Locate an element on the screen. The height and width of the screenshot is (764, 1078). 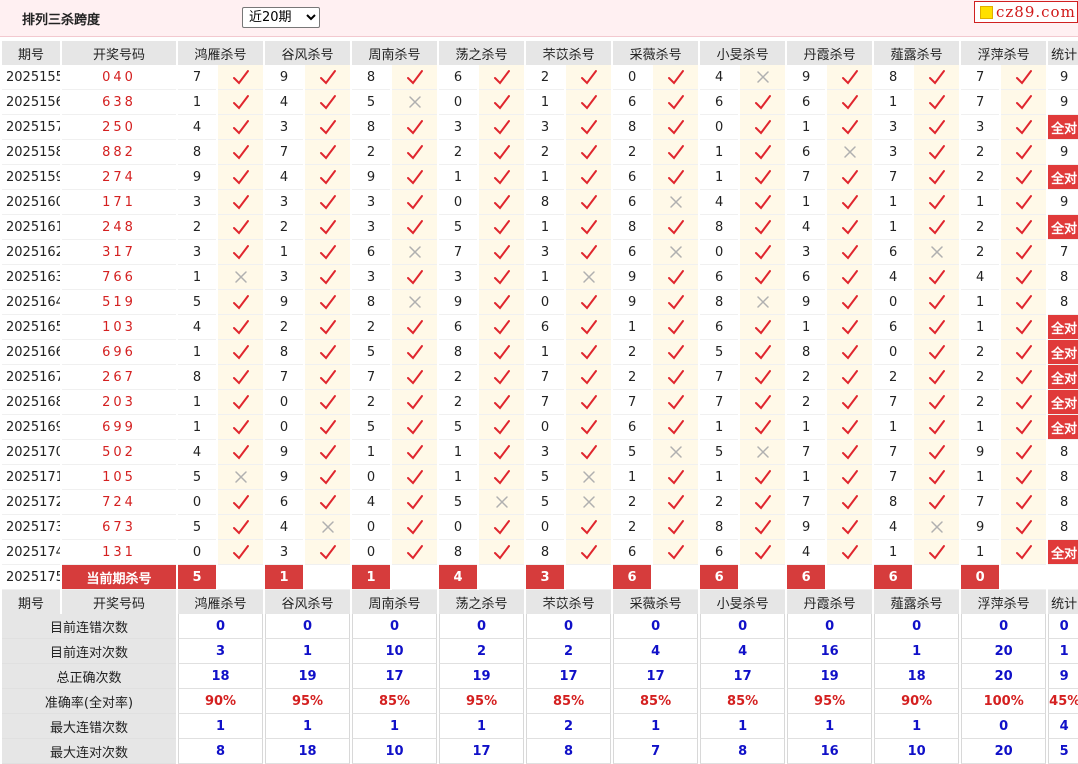
summary-row: 最大连对次数 8 18 10 17 8 7 8 16 10 20 5 is located at coordinates (540, 751).